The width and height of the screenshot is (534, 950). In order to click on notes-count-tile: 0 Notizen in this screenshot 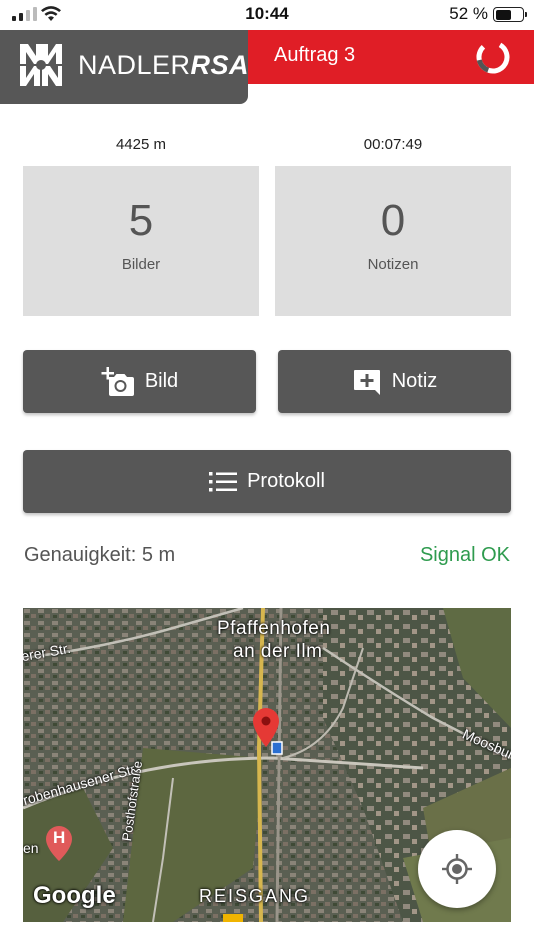, I will do `click(393, 241)`.